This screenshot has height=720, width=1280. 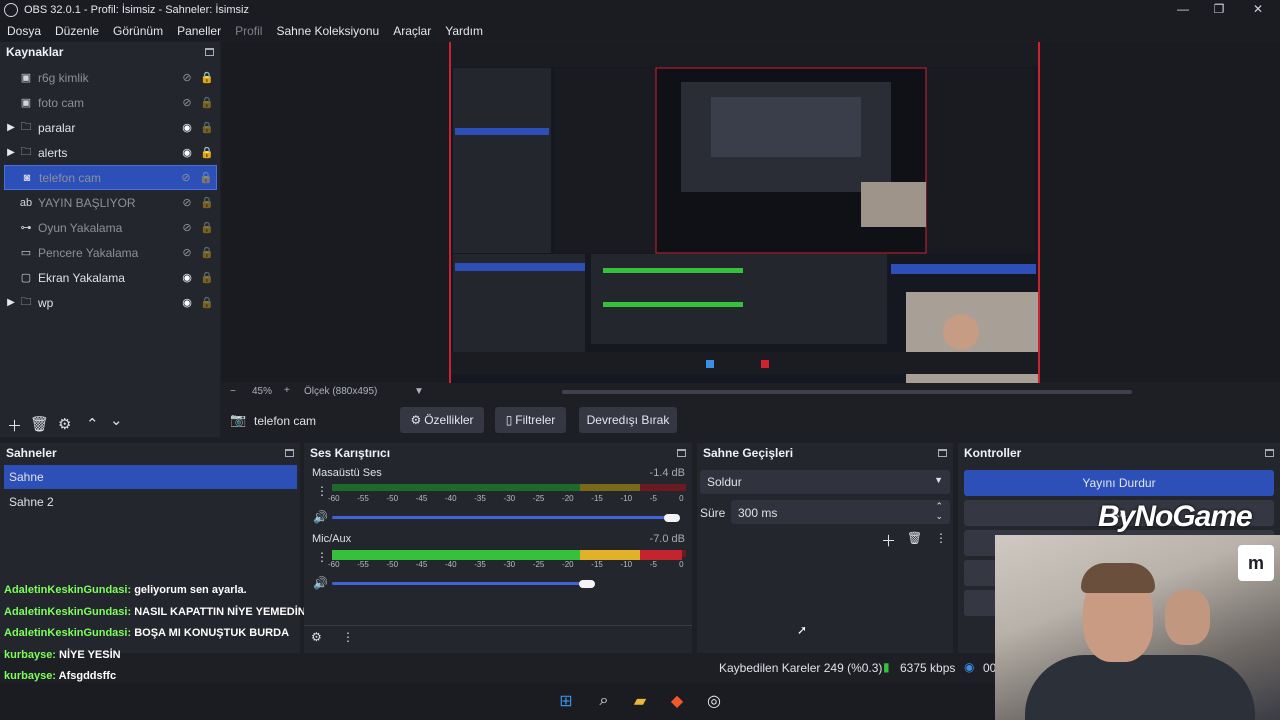 What do you see at coordinates (39, 424) in the screenshot?
I see `remove-source-icon: 🗑` at bounding box center [39, 424].